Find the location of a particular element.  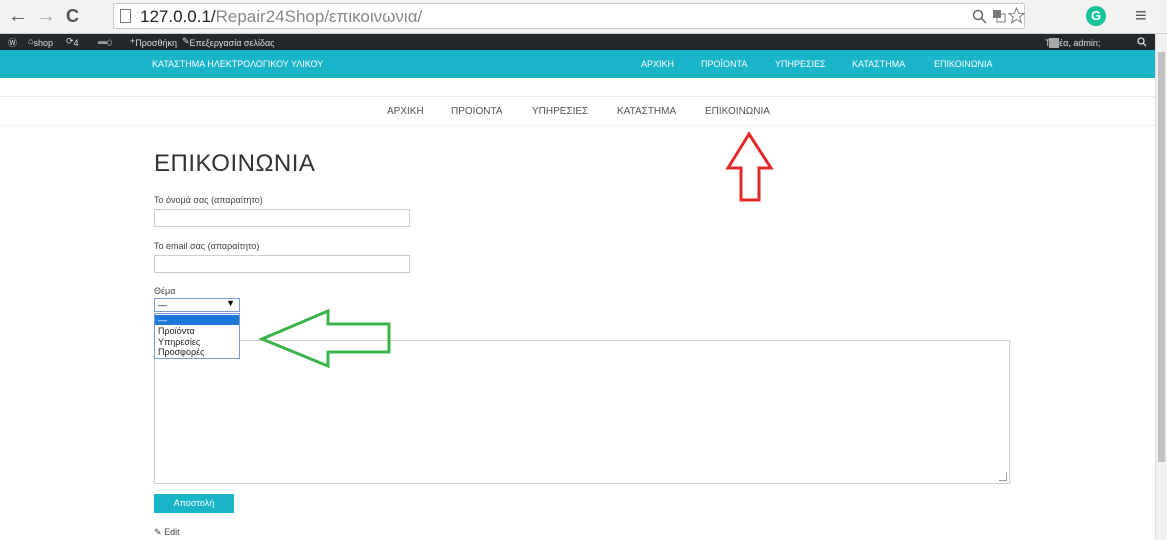

sub-nav-products: ΠΡΟΙΟΝΤΑ is located at coordinates (476, 111).